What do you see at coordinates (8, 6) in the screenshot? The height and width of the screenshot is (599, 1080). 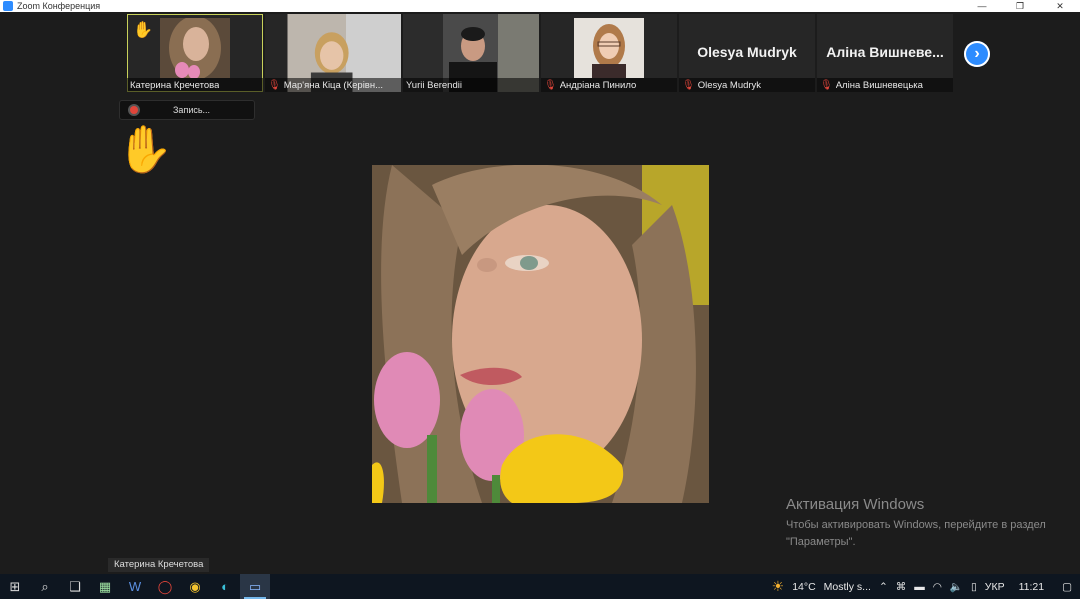 I see `zoom-app-icon` at bounding box center [8, 6].